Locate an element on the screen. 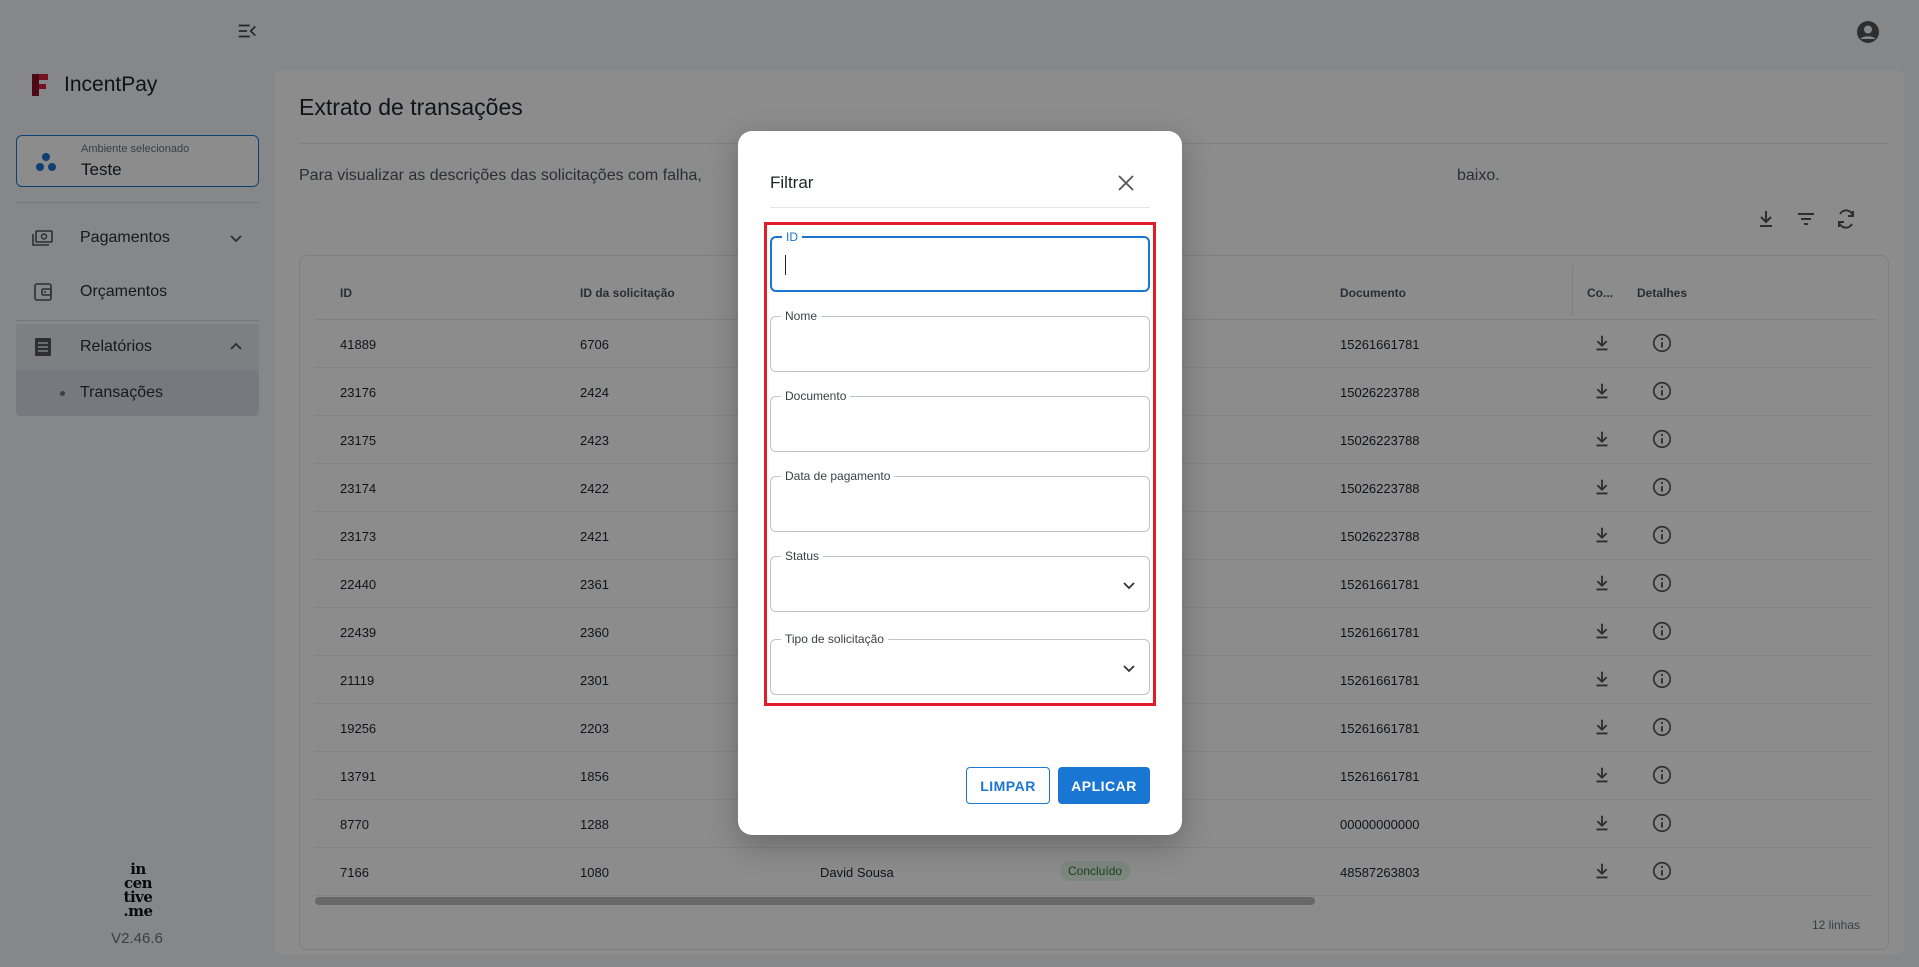 The height and width of the screenshot is (967, 1919). field-label: Nome is located at coordinates (801, 316).